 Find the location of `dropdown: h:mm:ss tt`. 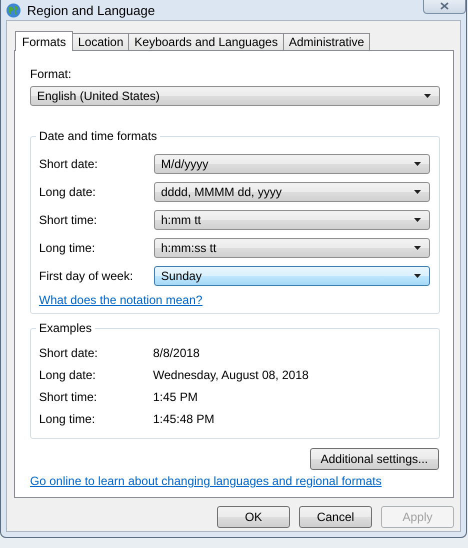

dropdown: h:mm:ss tt is located at coordinates (292, 248).